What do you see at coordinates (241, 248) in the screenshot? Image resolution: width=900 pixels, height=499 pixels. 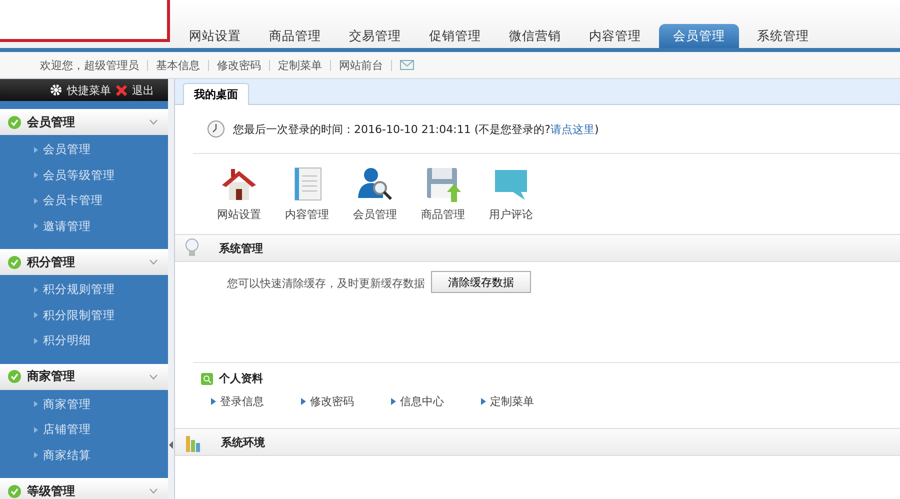 I see `section-title: 系统管理` at bounding box center [241, 248].